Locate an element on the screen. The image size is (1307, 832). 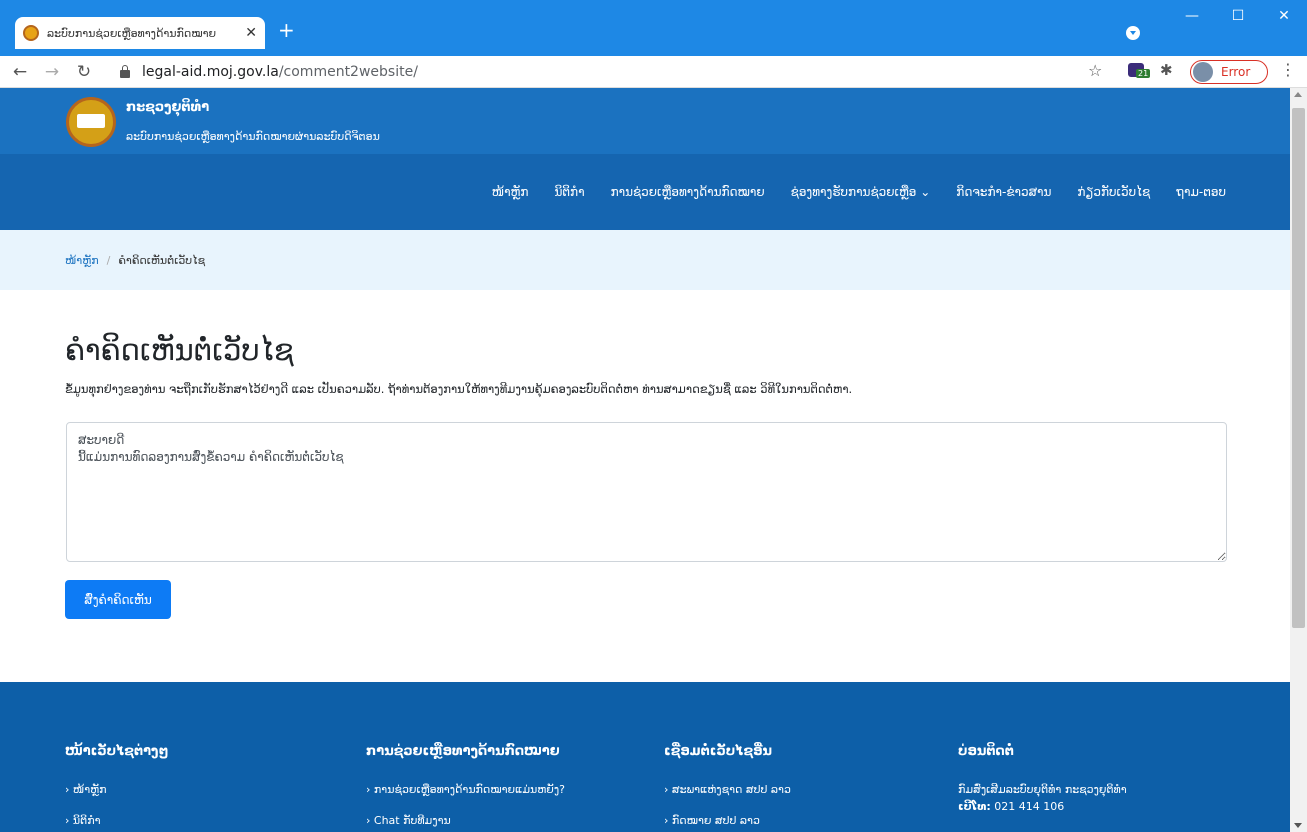
breadcrumb: ໜ້າຫຼັກ / ຄຳຄິດເຫັນຕໍ່ເວັບໄຊ is located at coordinates (645, 260).